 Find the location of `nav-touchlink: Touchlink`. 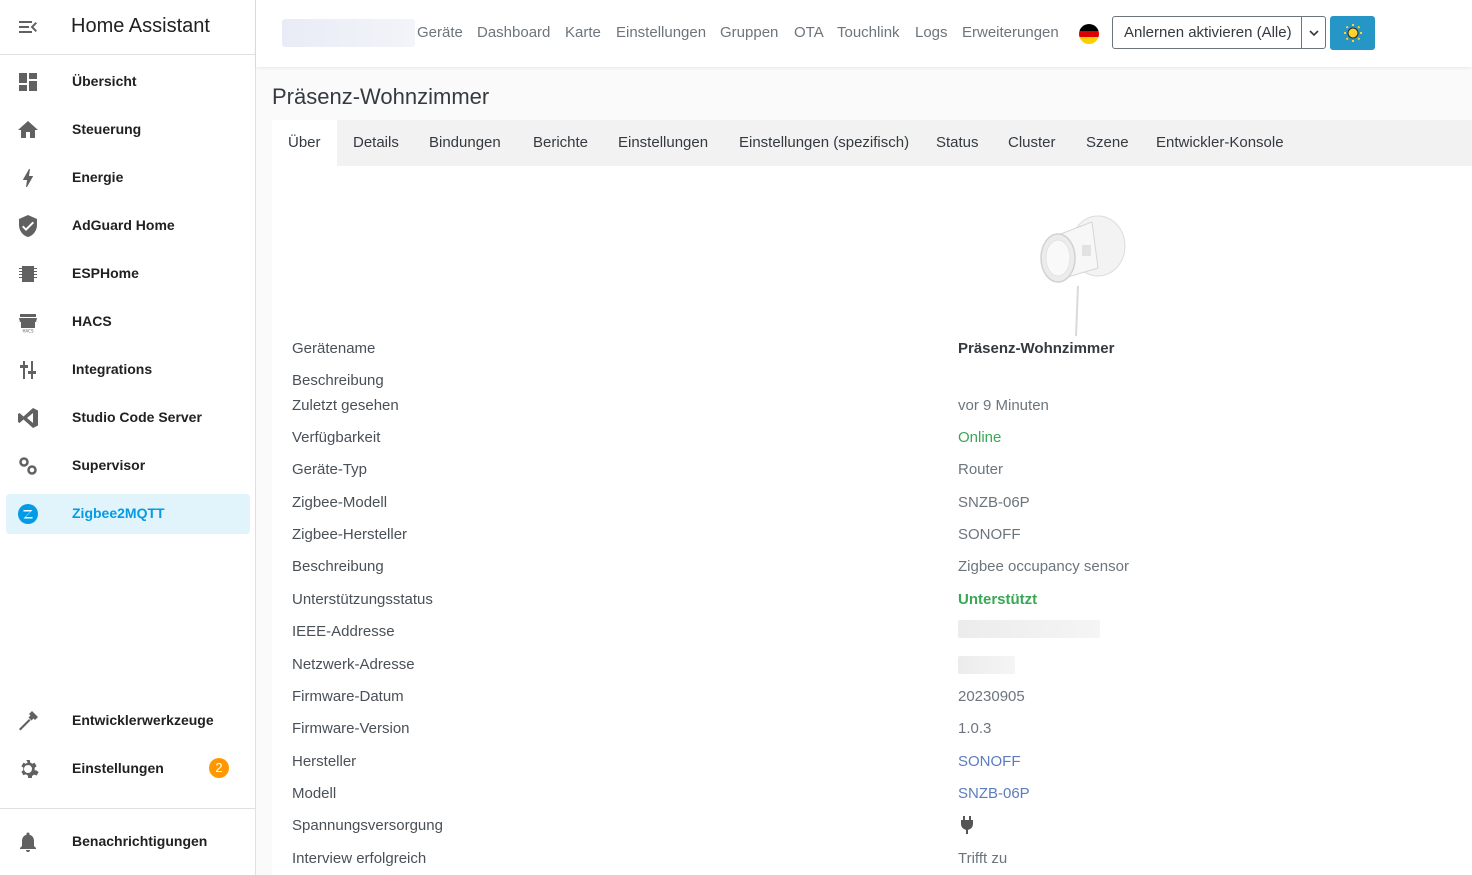

nav-touchlink: Touchlink is located at coordinates (868, 32).